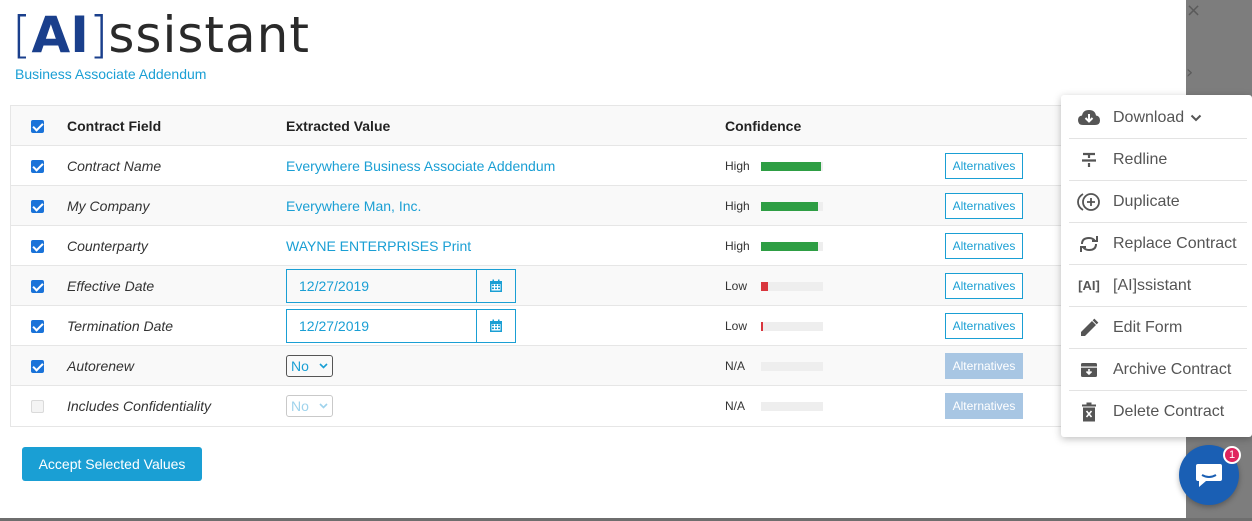 This screenshot has width=1252, height=521. Describe the element at coordinates (111, 74) in the screenshot. I see `contract-subtitle: Business Associate Addendum` at that location.